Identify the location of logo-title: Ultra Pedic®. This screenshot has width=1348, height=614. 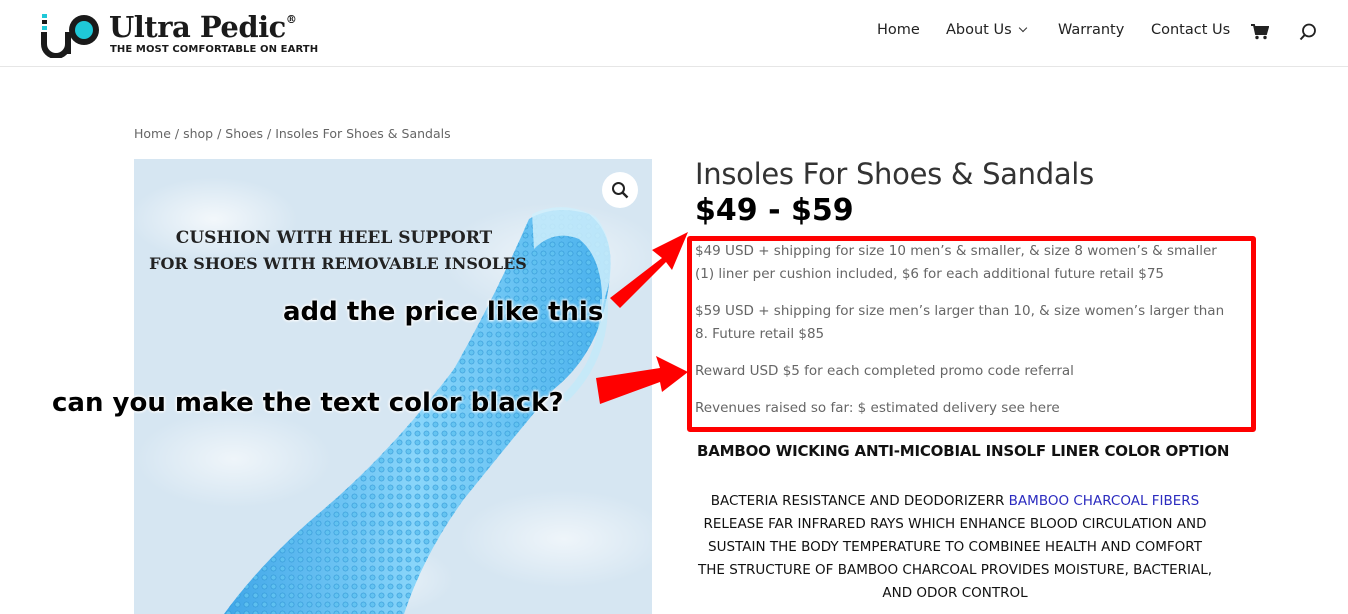
(203, 27).